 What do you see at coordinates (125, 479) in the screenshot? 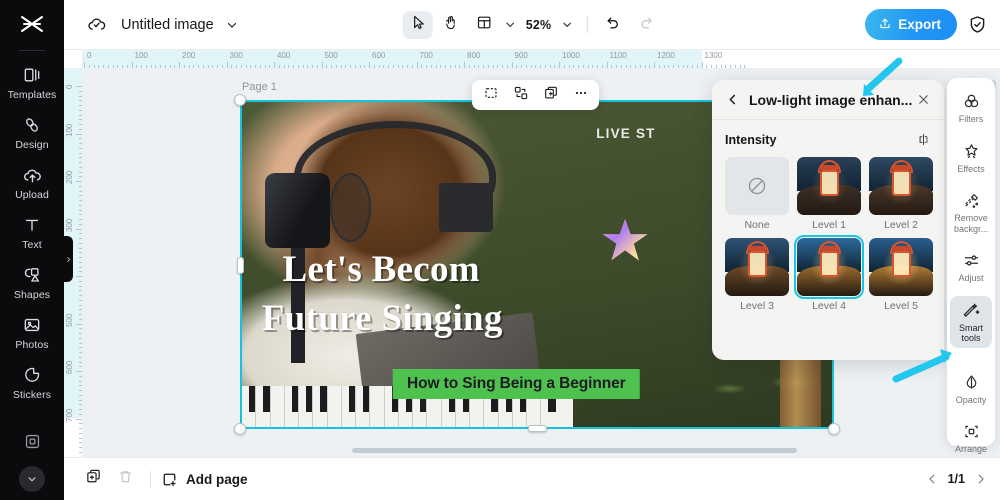
I see `delete-page-button` at bounding box center [125, 479].